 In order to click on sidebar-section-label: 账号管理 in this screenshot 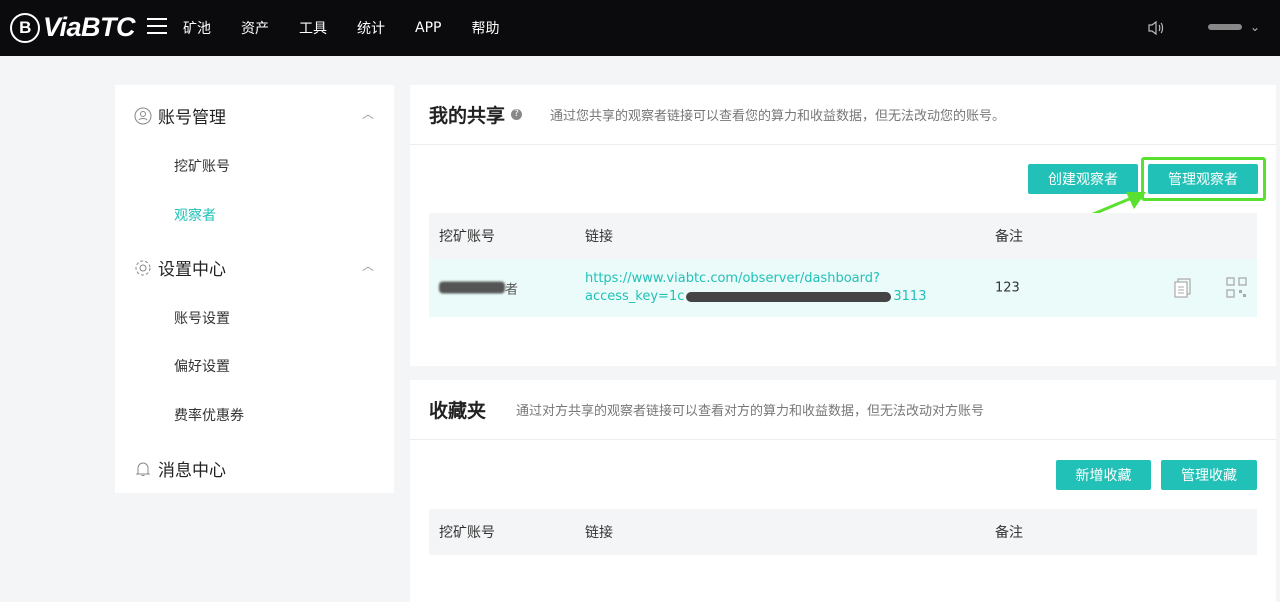, I will do `click(192, 118)`.